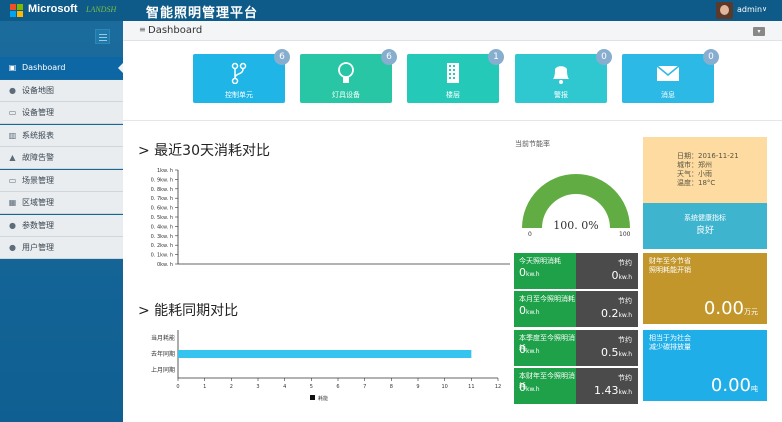  Describe the element at coordinates (162, 246) in the screenshot. I see `y-tick-label: 0. 2kw. h` at that location.